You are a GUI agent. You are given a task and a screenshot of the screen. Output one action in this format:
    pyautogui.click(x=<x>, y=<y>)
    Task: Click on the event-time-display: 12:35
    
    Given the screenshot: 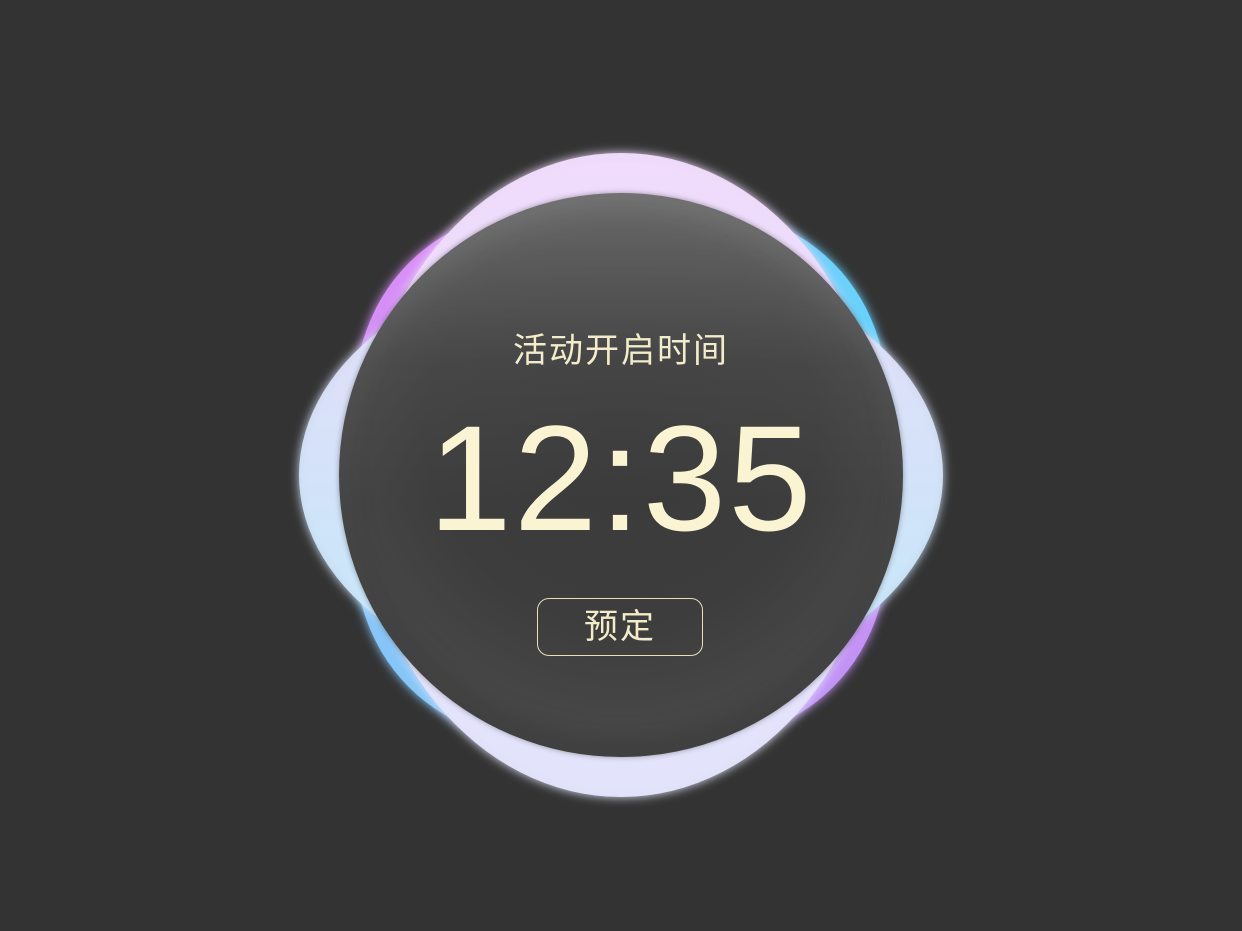 What is the action you would take?
    pyautogui.click(x=621, y=478)
    